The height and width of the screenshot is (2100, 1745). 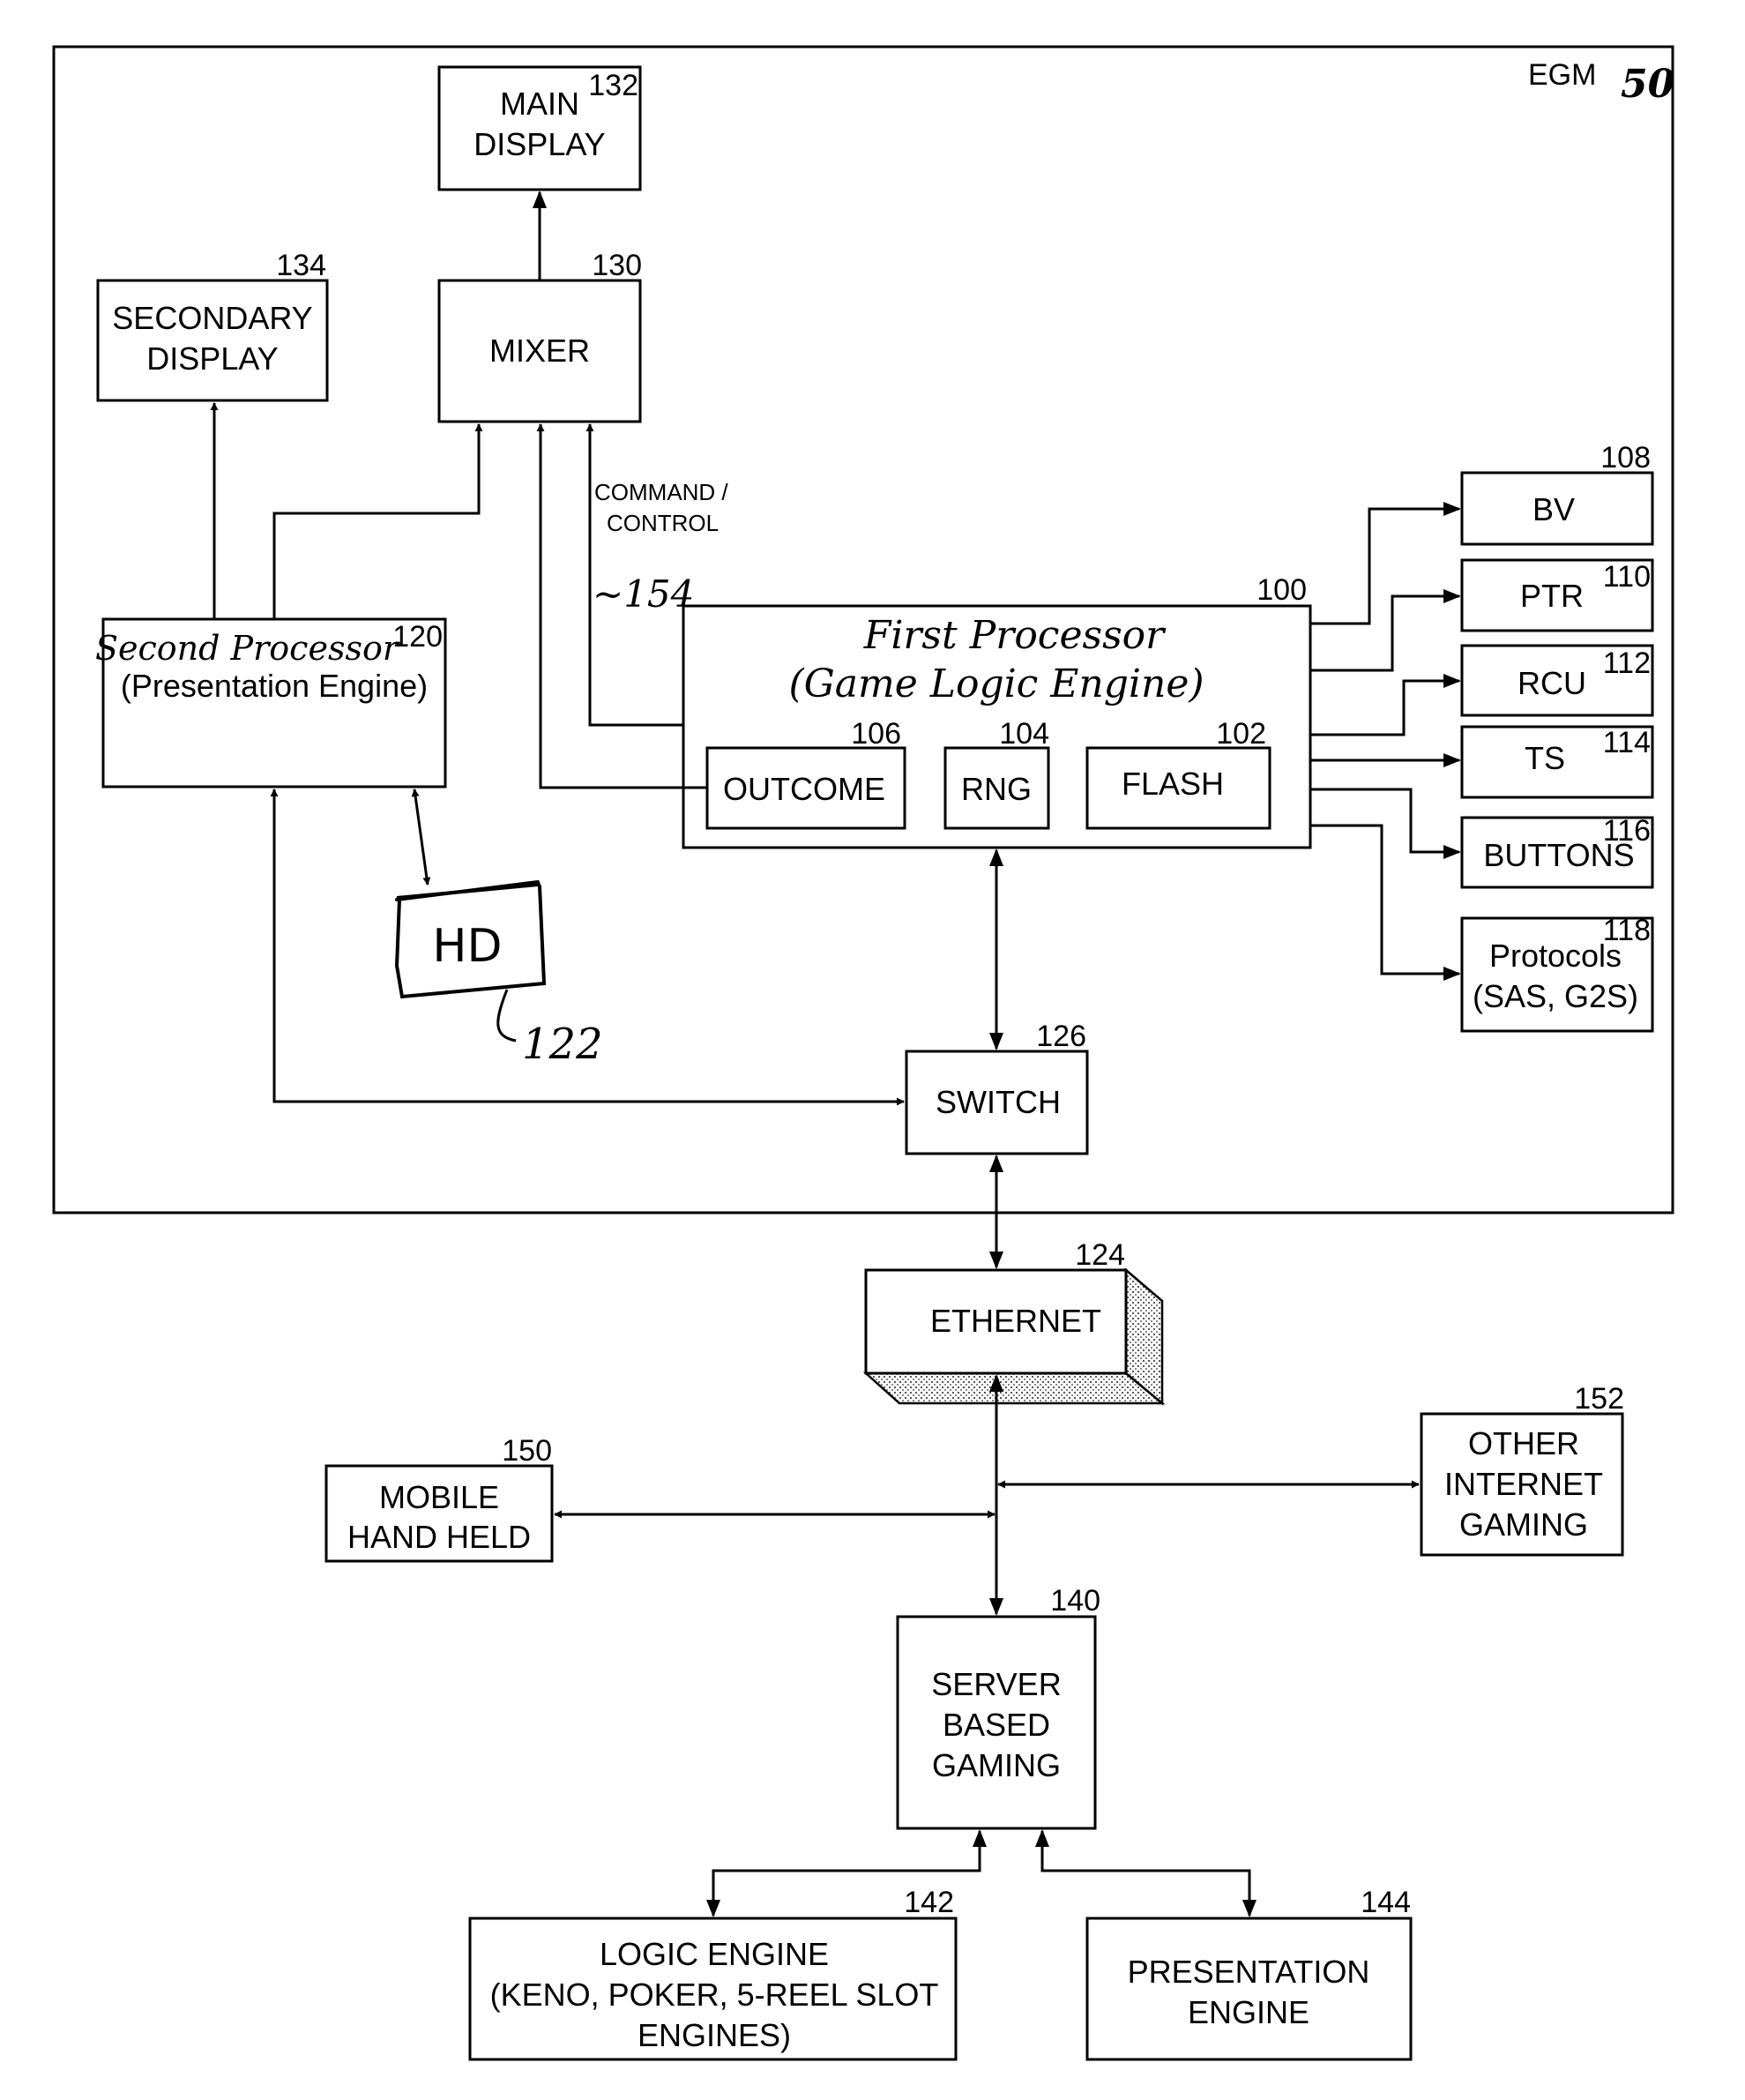 What do you see at coordinates (1625, 458) in the screenshot?
I see `ref-108: 108` at bounding box center [1625, 458].